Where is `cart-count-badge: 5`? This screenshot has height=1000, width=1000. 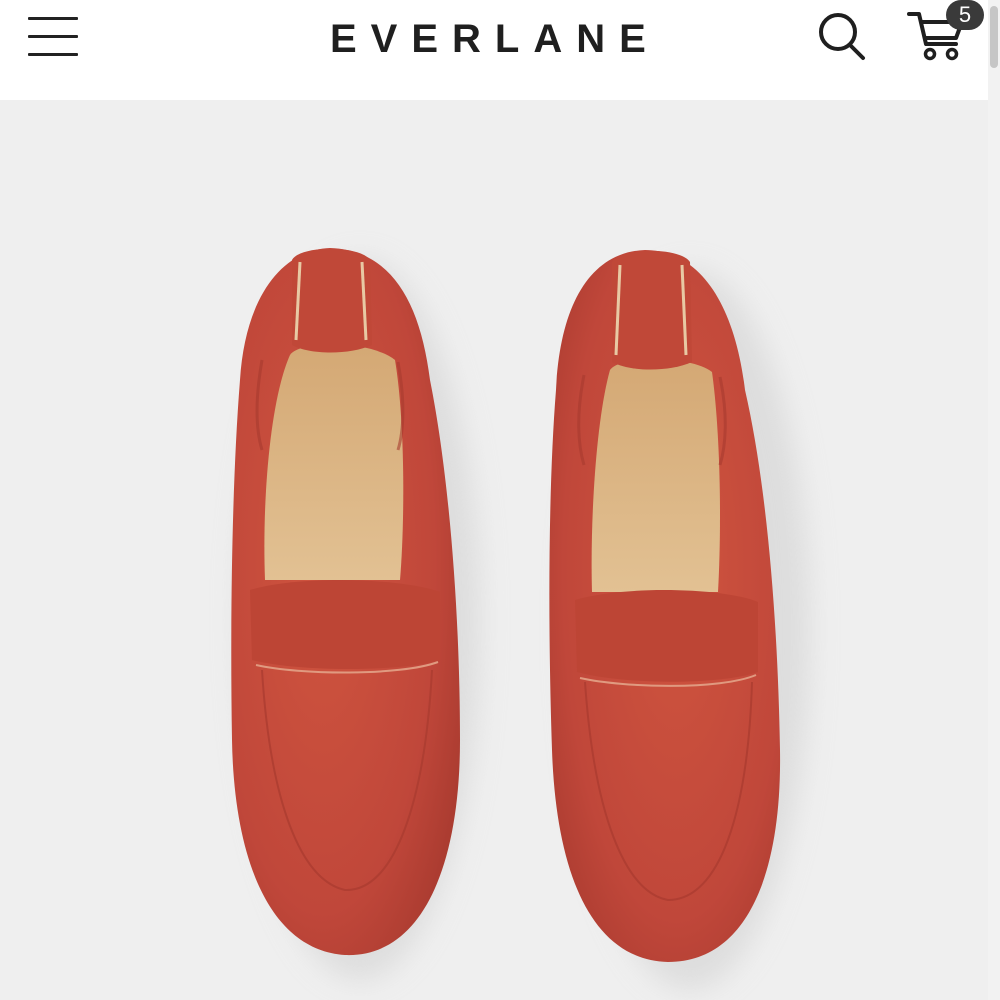
cart-count-badge: 5 is located at coordinates (965, 15).